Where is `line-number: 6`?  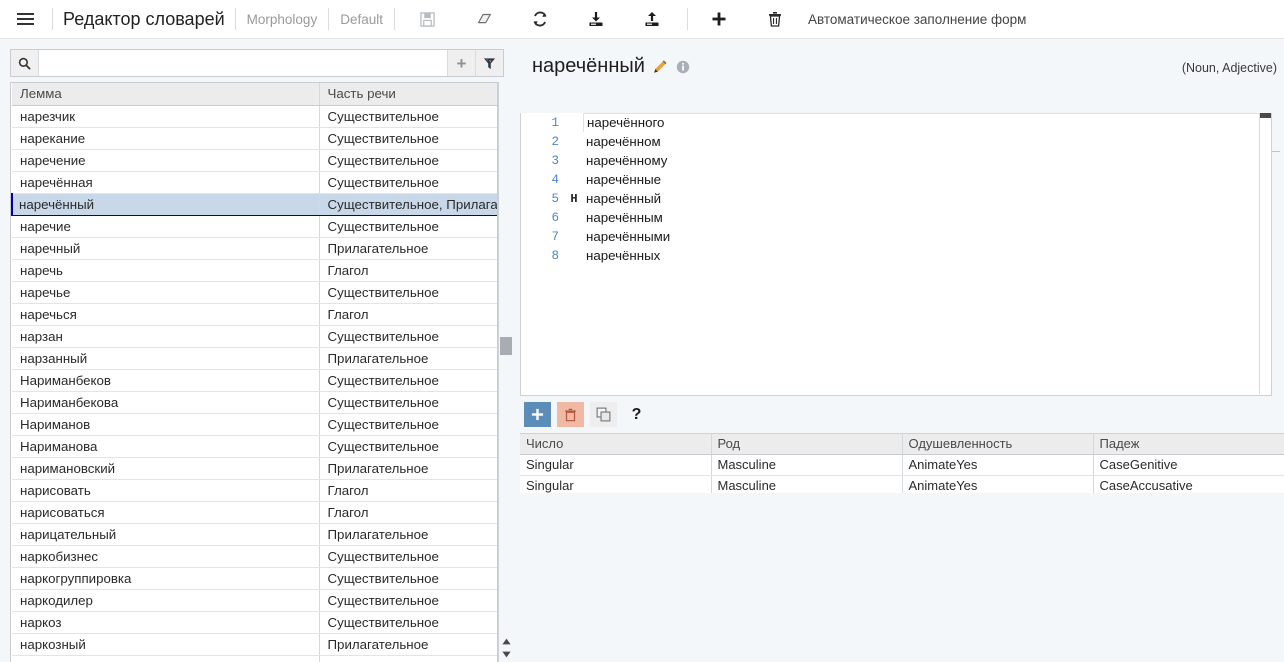 line-number: 6 is located at coordinates (555, 217).